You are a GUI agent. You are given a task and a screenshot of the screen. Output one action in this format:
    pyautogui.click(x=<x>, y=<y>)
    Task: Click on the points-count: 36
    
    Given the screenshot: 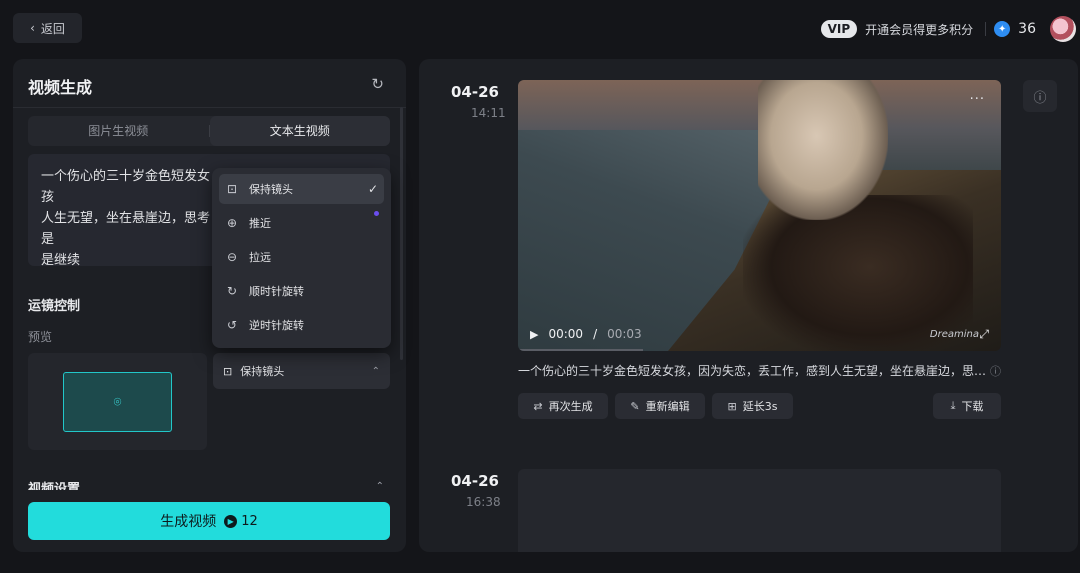 What is the action you would take?
    pyautogui.click(x=1027, y=29)
    